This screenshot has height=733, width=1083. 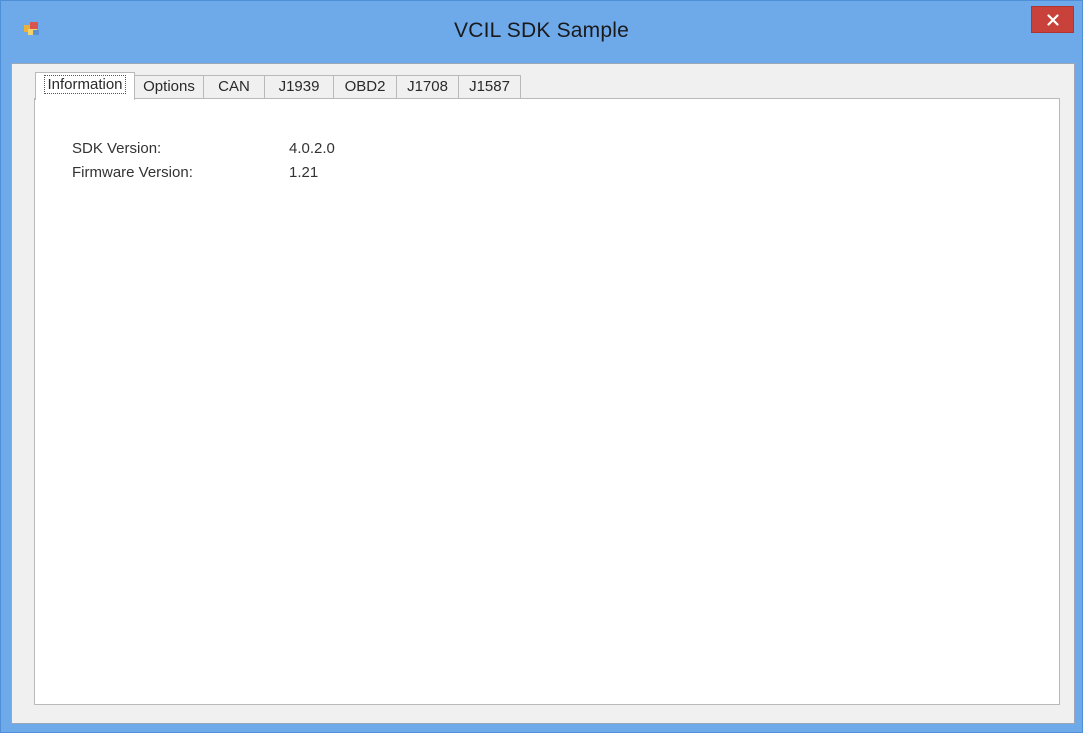 I want to click on tab-information: Information, so click(x=85, y=86).